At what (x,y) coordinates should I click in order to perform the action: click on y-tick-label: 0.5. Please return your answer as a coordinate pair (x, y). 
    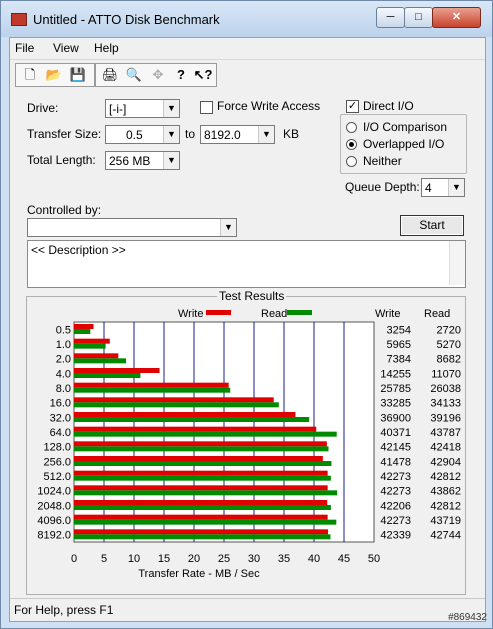
    Looking at the image, I should click on (63, 330).